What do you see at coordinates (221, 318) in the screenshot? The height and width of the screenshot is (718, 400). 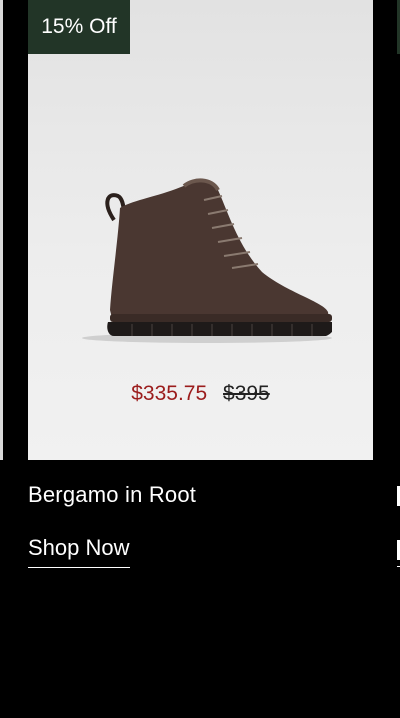 I see `boot-welt` at bounding box center [221, 318].